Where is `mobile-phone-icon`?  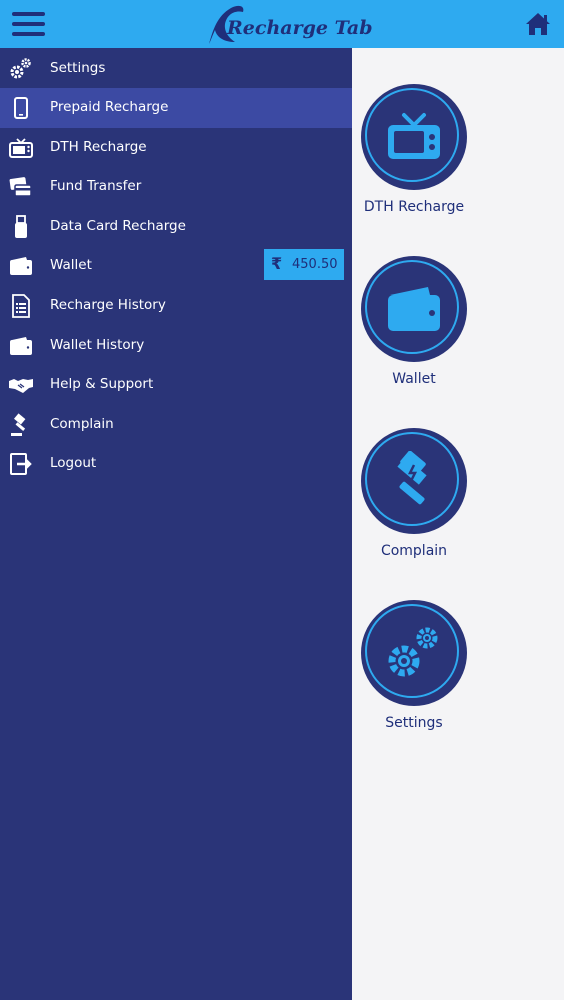
mobile-phone-icon is located at coordinates (21, 108).